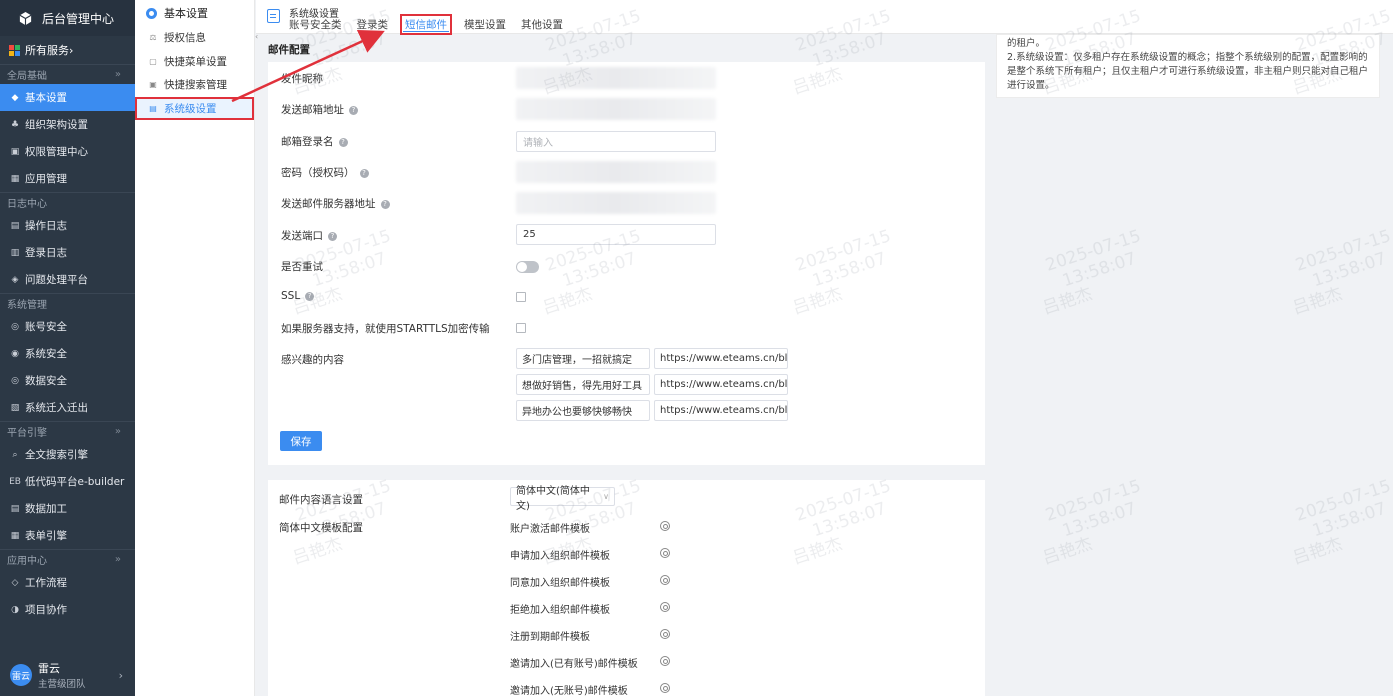 This screenshot has height=696, width=1393. I want to click on sidebar-item: ♣ 组织架构设置, so click(67, 124).